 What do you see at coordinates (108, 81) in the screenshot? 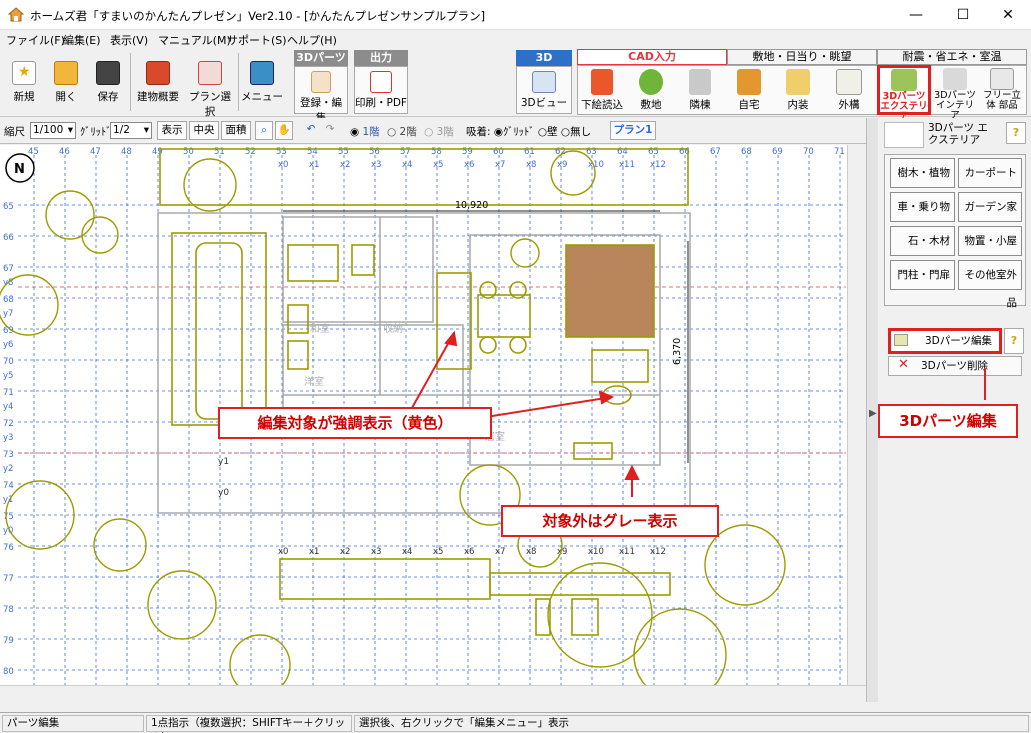
I see `save-button: 保存` at bounding box center [108, 81].